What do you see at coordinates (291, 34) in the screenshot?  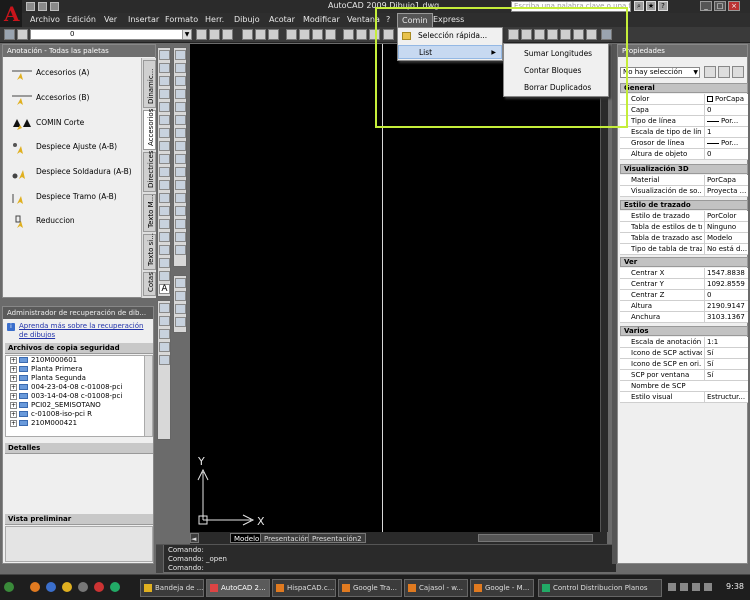 I see `plot-icon` at bounding box center [291, 34].